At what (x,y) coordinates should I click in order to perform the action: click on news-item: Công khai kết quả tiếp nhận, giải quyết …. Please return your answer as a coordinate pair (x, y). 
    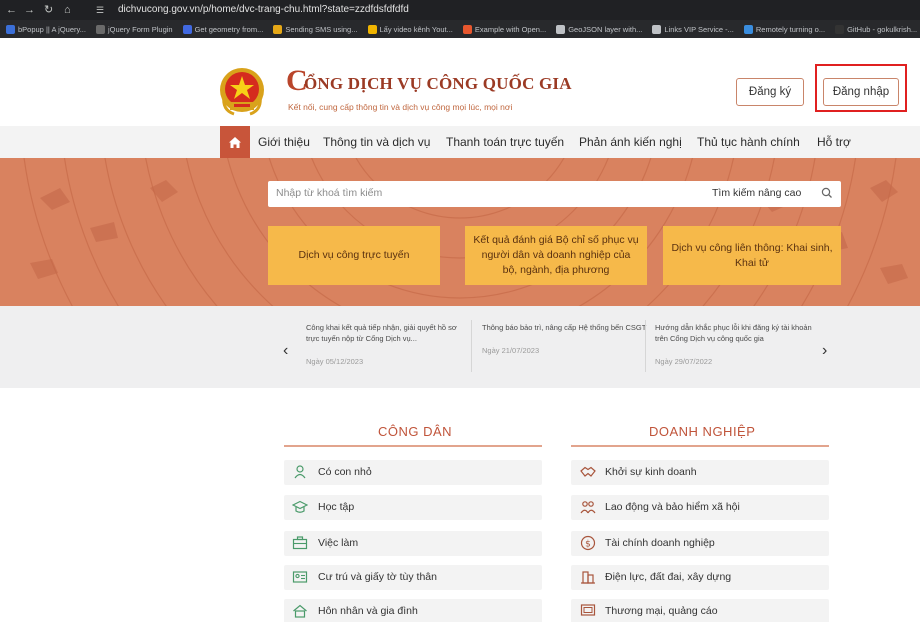
    Looking at the image, I should click on (389, 344).